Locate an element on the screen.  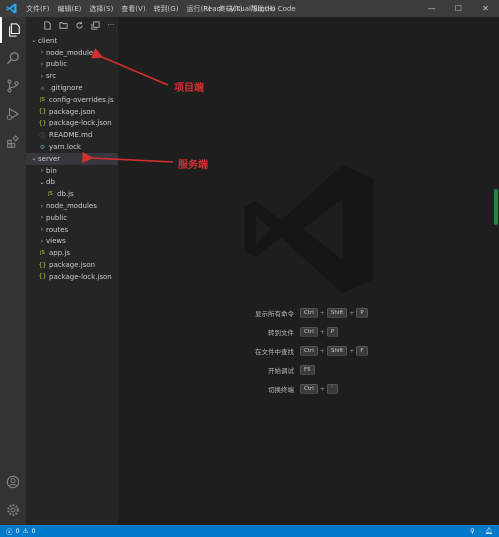
tree-item-label: config-overrides.js is located at coordinates (81, 99).